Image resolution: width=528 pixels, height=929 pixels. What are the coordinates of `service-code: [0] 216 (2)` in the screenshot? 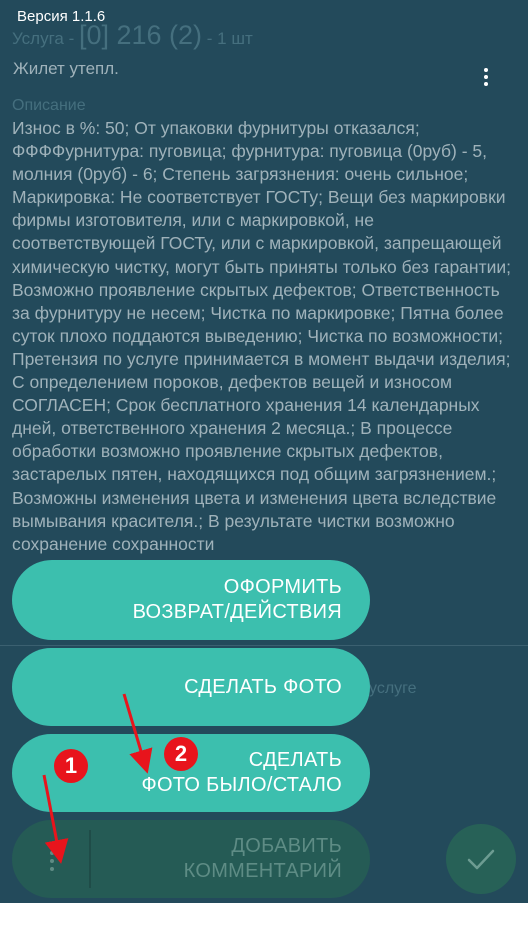 It's located at (140, 35).